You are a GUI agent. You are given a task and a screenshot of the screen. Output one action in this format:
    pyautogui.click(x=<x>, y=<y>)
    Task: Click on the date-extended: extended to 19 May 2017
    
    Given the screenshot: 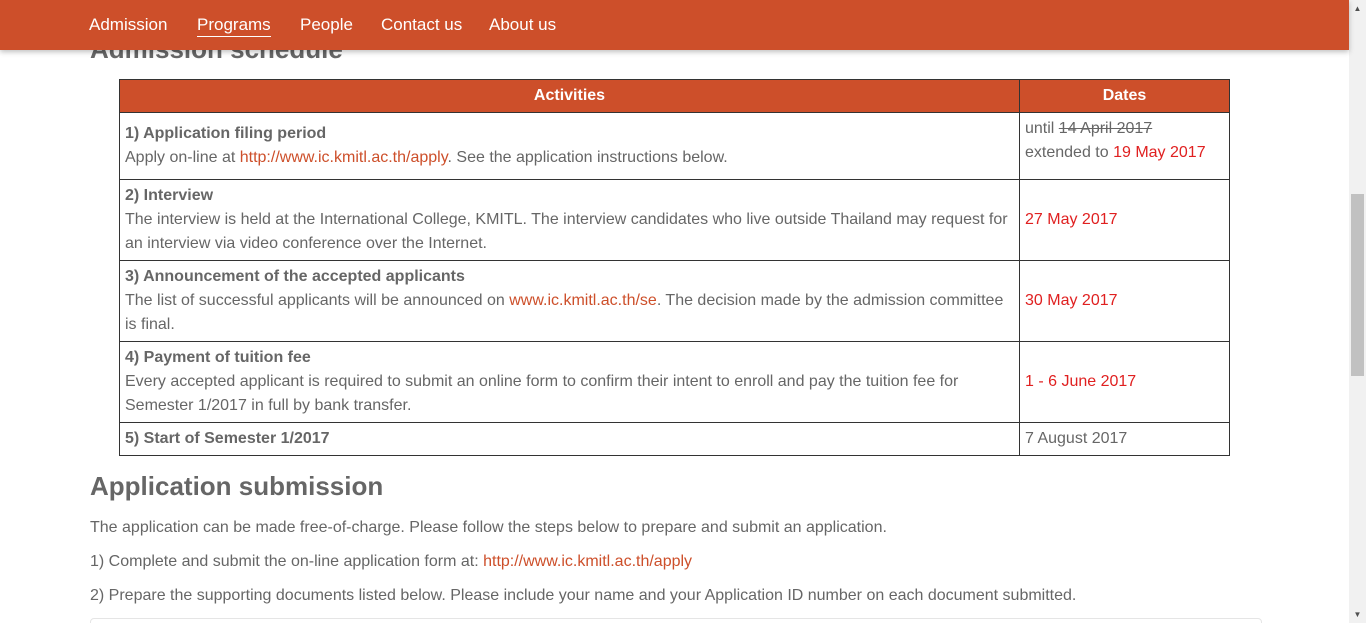 What is the action you would take?
    pyautogui.click(x=1124, y=153)
    